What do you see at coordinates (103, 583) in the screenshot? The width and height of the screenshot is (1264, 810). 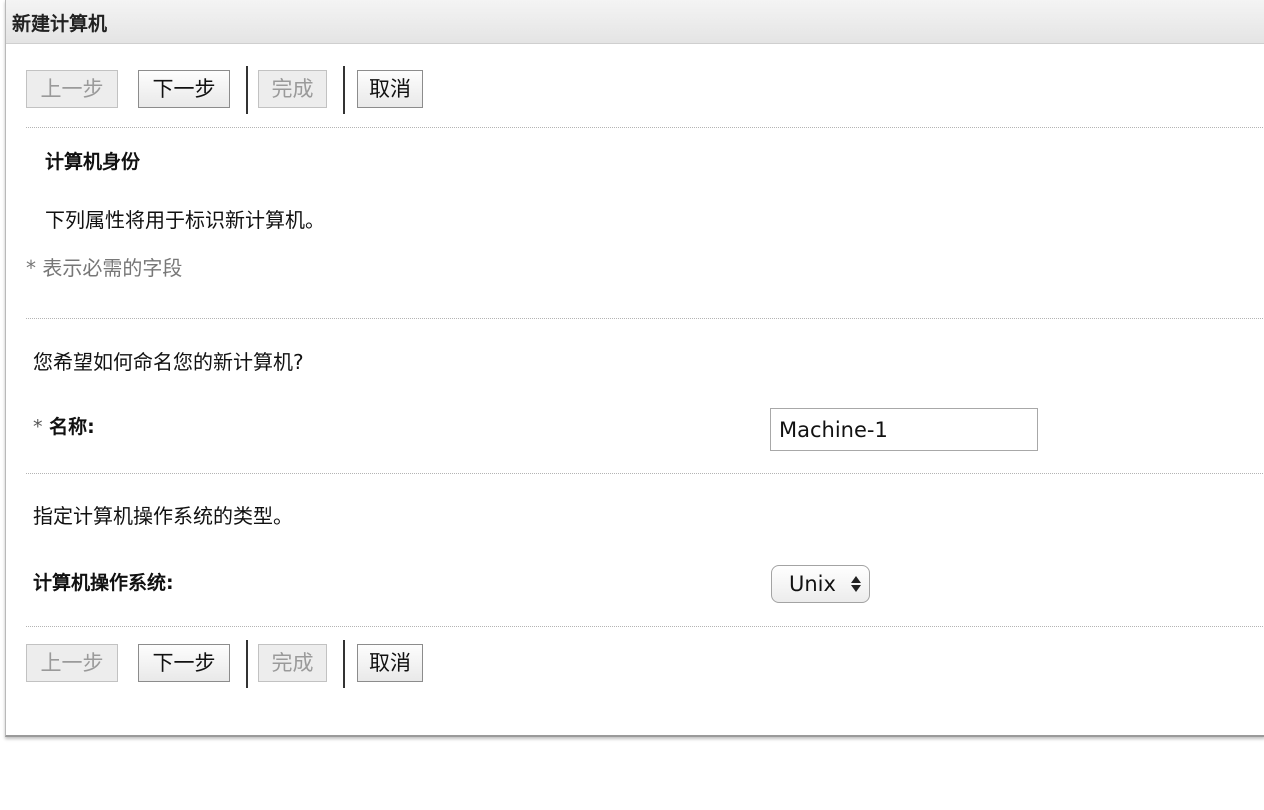 I see `os-label: 计算机操作系统:` at bounding box center [103, 583].